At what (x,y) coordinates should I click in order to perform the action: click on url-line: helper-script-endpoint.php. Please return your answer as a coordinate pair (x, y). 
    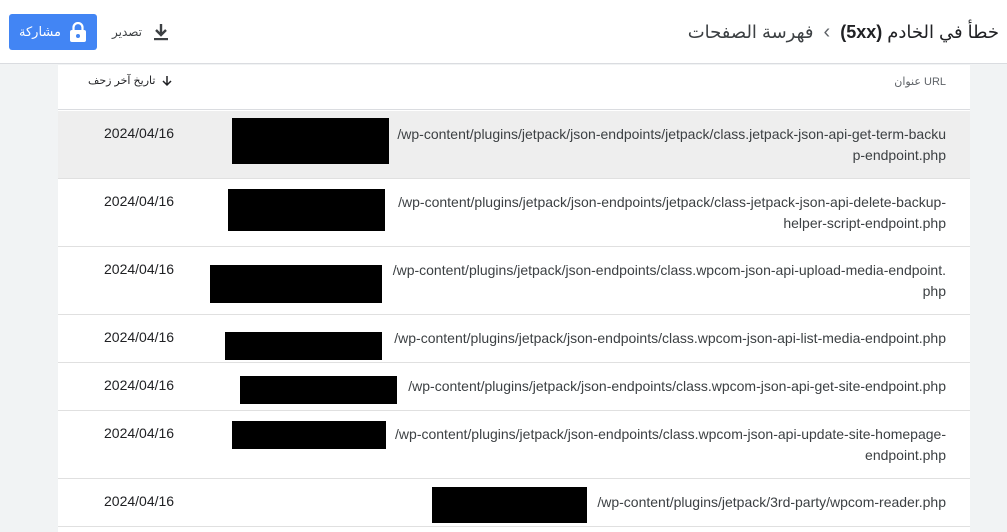
    Looking at the image, I should click on (864, 223).